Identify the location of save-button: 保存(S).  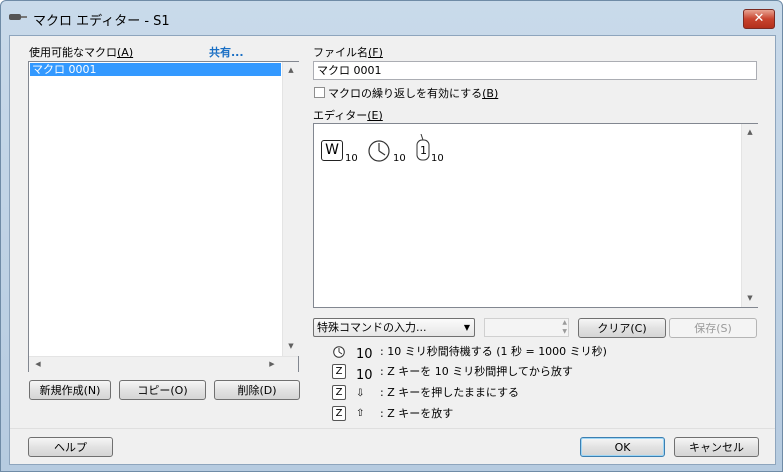
(713, 328).